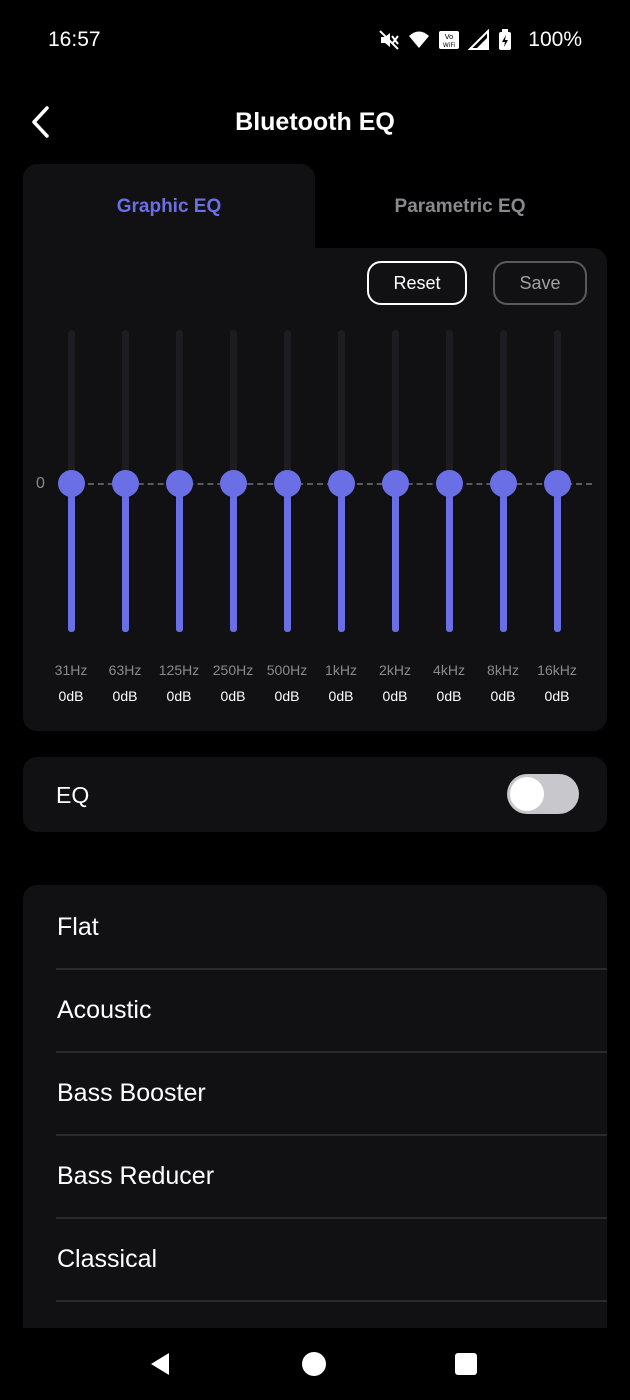 This screenshot has width=630, height=1400. I want to click on eq-toggle-switch, so click(543, 794).